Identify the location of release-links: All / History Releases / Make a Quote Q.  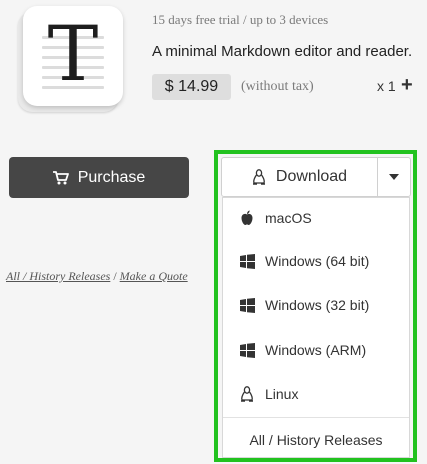
(204, 276).